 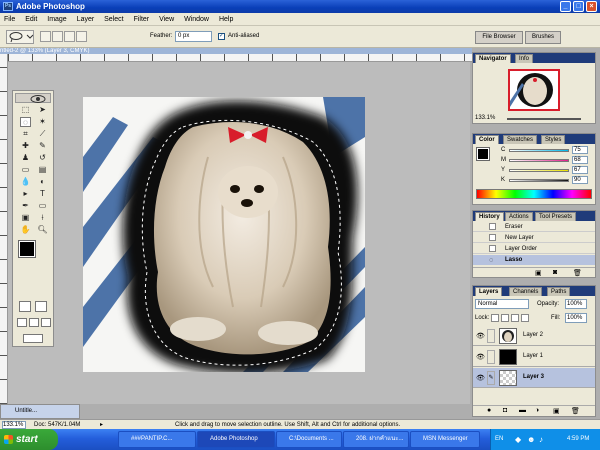 I want to click on channel-y-slider, so click(x=539, y=170).